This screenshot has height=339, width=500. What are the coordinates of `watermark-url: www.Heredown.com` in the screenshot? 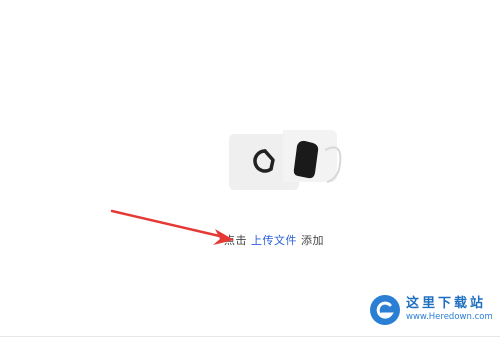 It's located at (449, 317).